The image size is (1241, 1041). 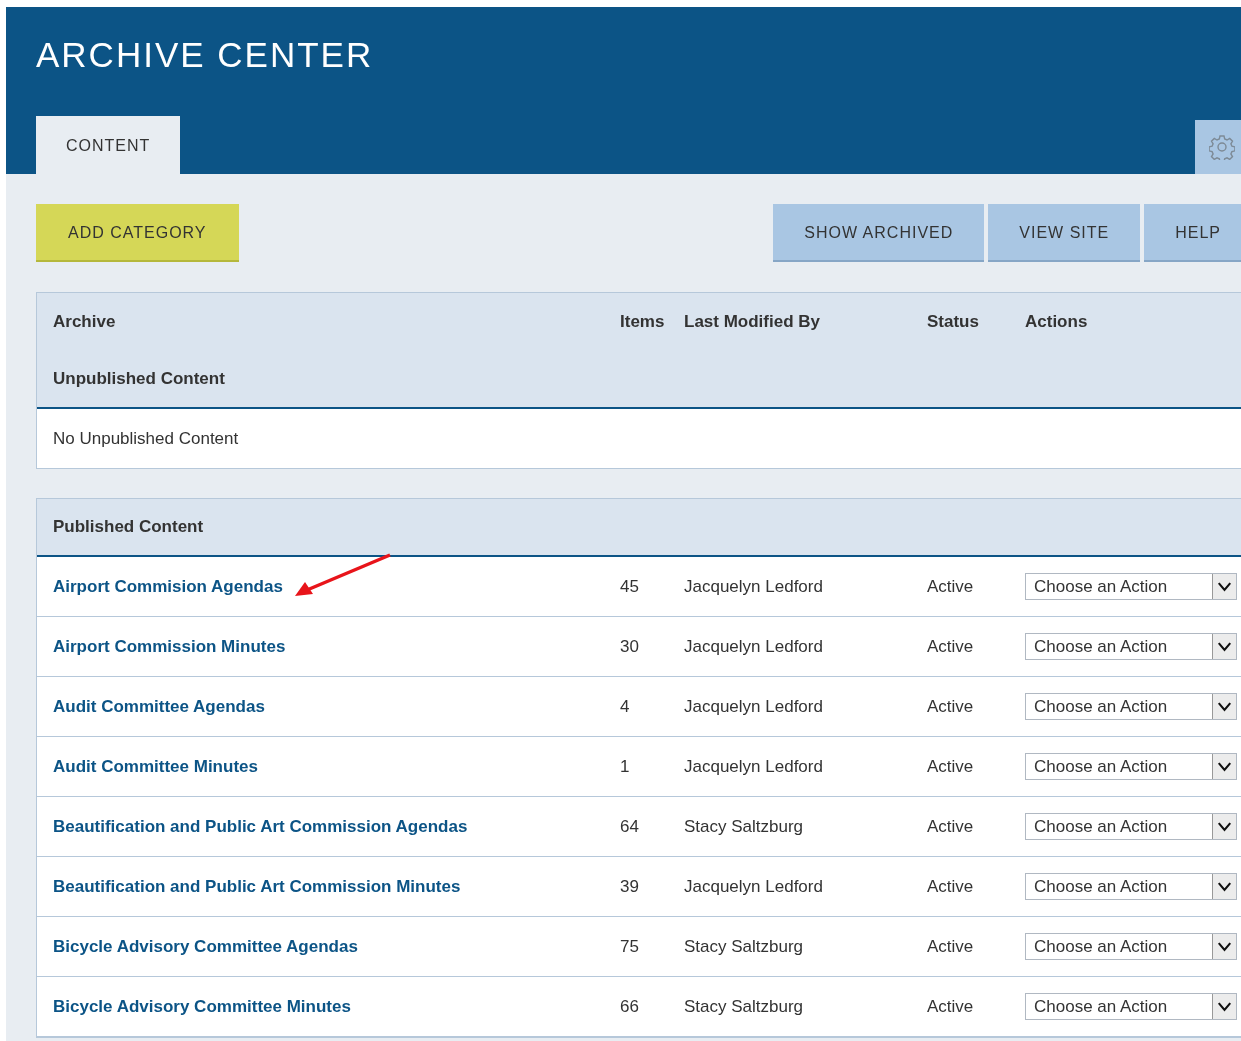 I want to click on column-header: Status, so click(x=953, y=322).